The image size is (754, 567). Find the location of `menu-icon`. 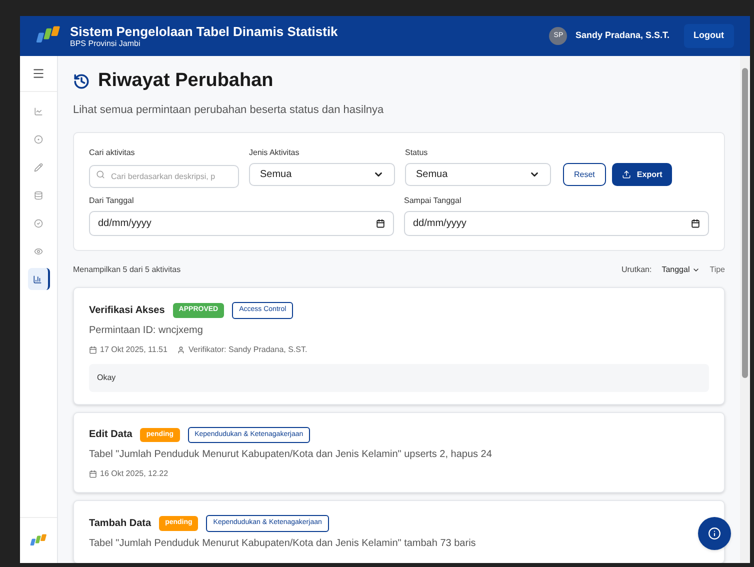

menu-icon is located at coordinates (38, 73).